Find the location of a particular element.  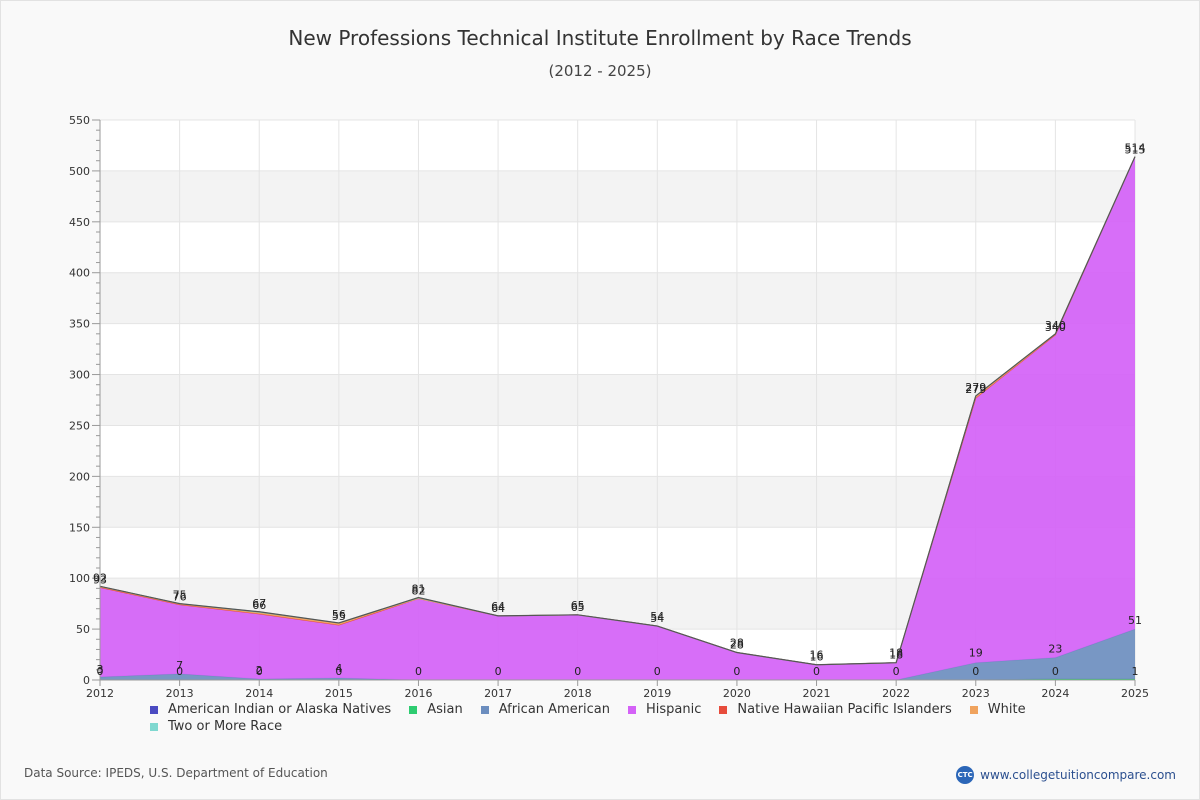

x-tick-label: 2025 is located at coordinates (1135, 693).